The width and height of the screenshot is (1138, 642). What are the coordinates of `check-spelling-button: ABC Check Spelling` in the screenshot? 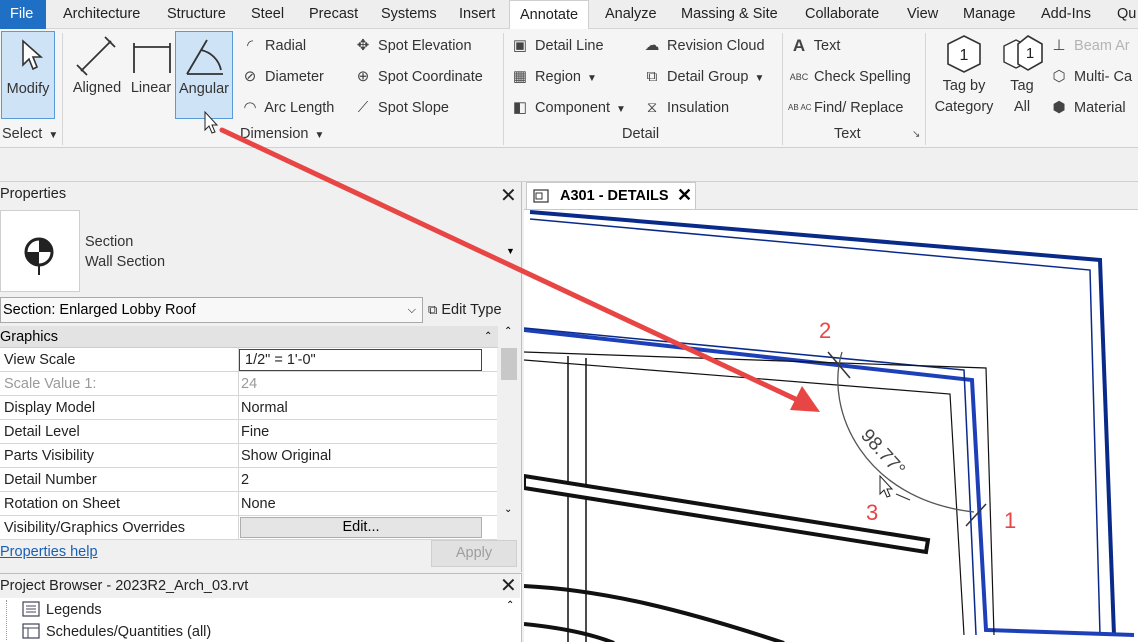 It's located at (849, 77).